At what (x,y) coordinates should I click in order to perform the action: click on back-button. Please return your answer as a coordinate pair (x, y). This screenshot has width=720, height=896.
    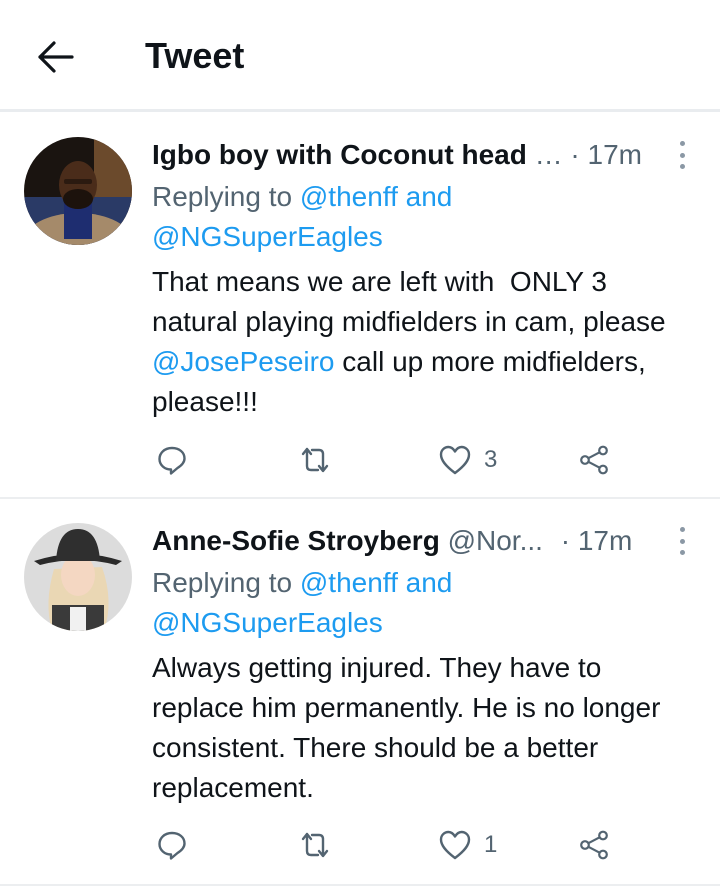
    Looking at the image, I should click on (55, 57).